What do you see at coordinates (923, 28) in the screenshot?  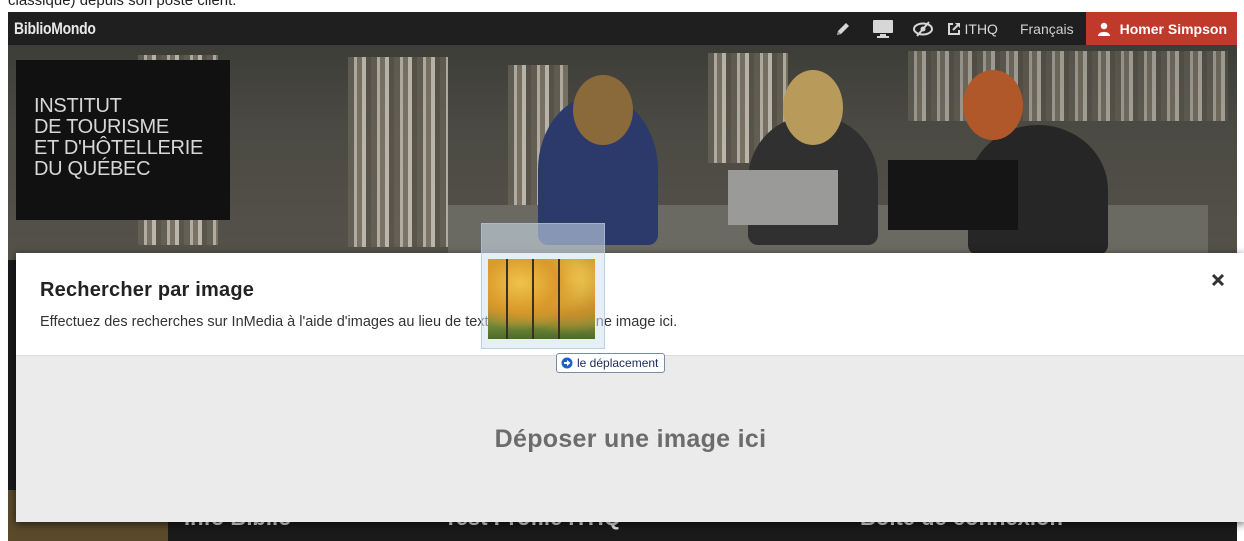 I see `eye-slash-icon` at bounding box center [923, 28].